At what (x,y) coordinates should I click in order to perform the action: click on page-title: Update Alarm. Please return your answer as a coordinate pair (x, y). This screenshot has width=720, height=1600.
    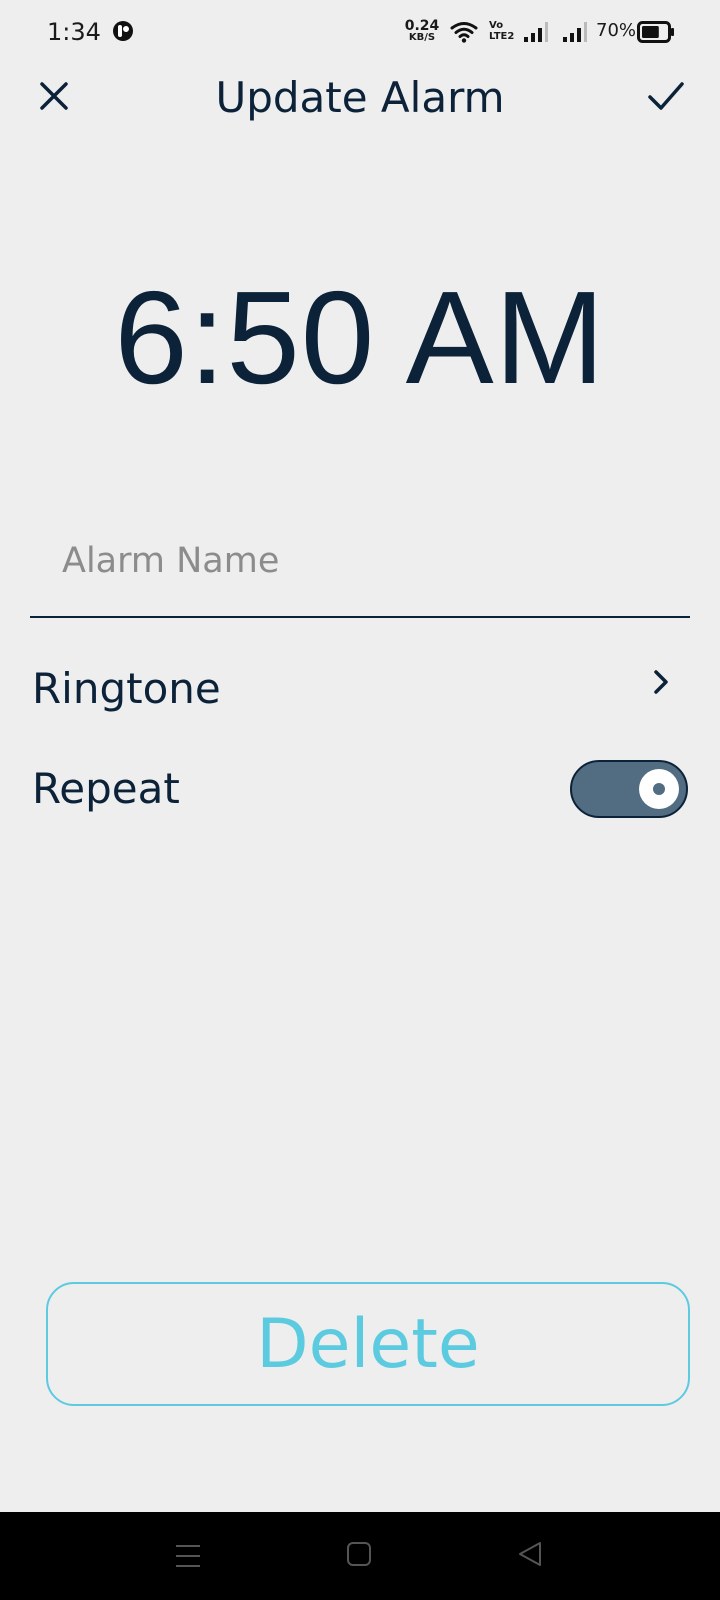
    Looking at the image, I should click on (360, 97).